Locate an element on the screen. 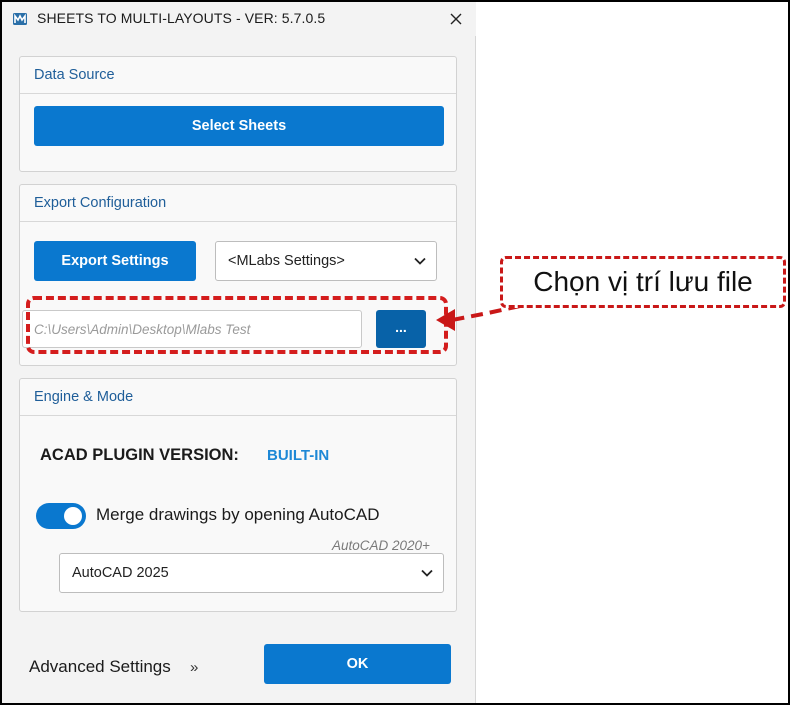 Image resolution: width=790 pixels, height=705 pixels. toggle-knob is located at coordinates (73, 516).